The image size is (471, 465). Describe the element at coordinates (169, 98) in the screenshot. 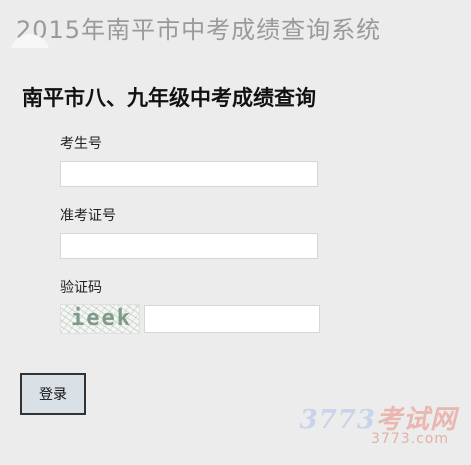

I see `page-title: 南平市八、九年级中考成绩查询` at that location.